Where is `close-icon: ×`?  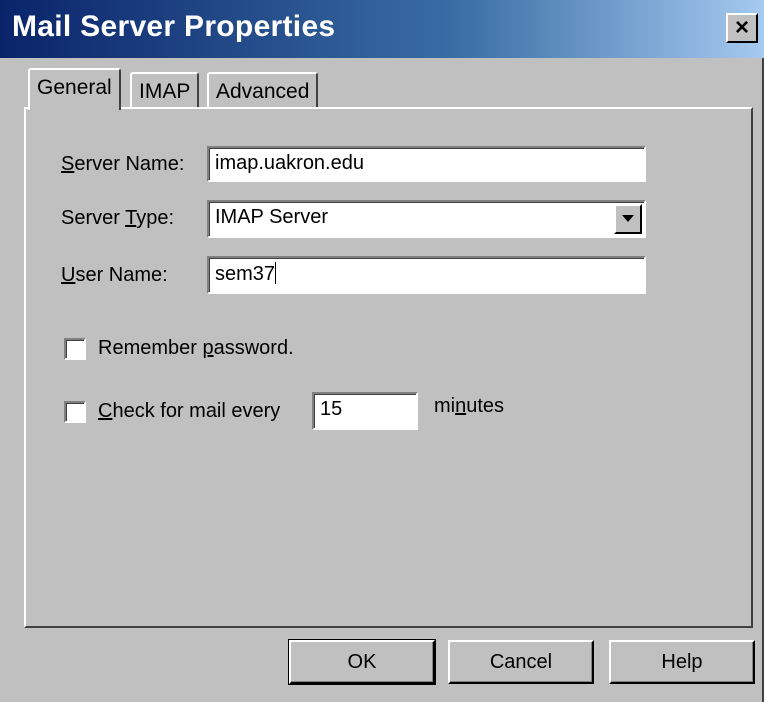 close-icon: × is located at coordinates (741, 27).